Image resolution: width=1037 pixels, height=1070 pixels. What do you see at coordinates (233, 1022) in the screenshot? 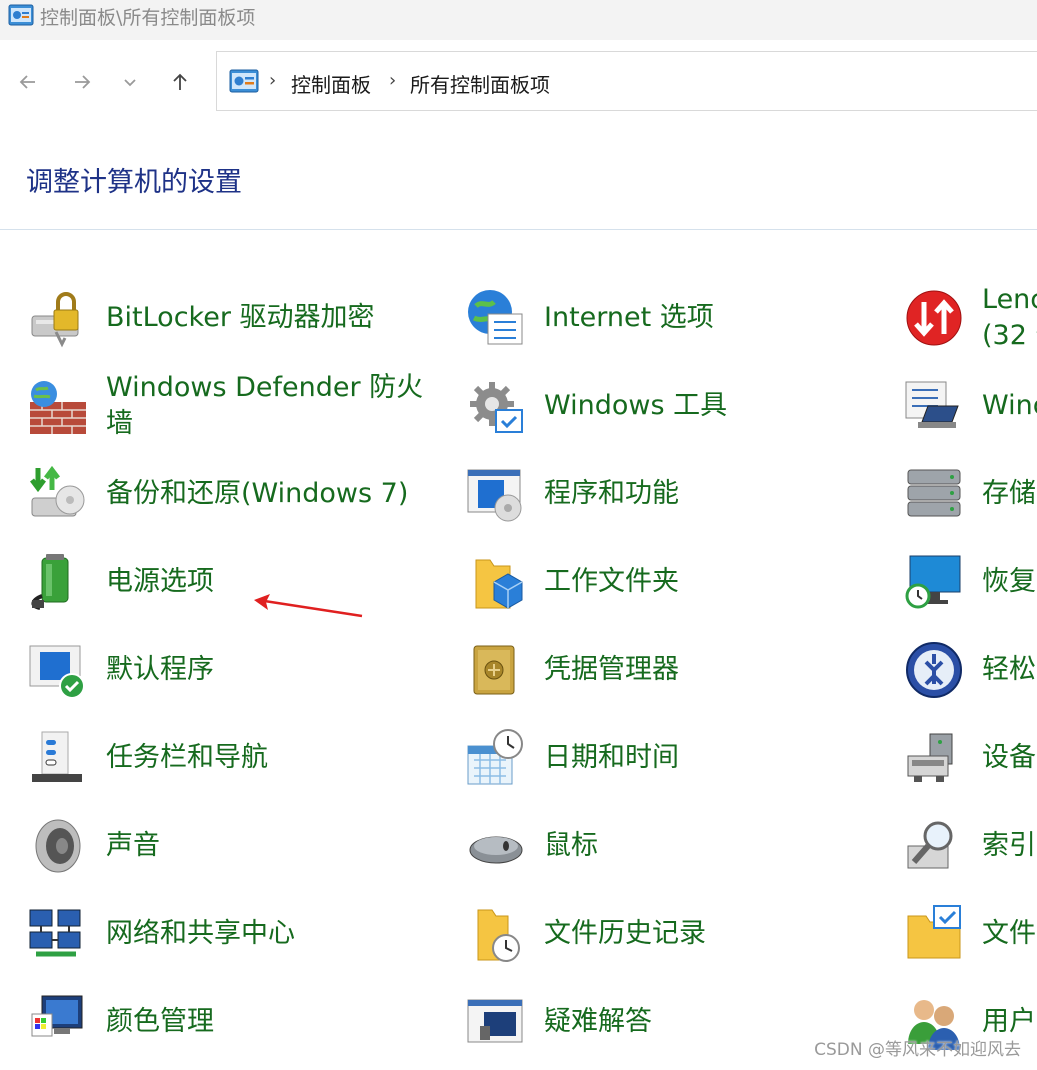
I see `item-color-management: 颜色管理` at bounding box center [233, 1022].